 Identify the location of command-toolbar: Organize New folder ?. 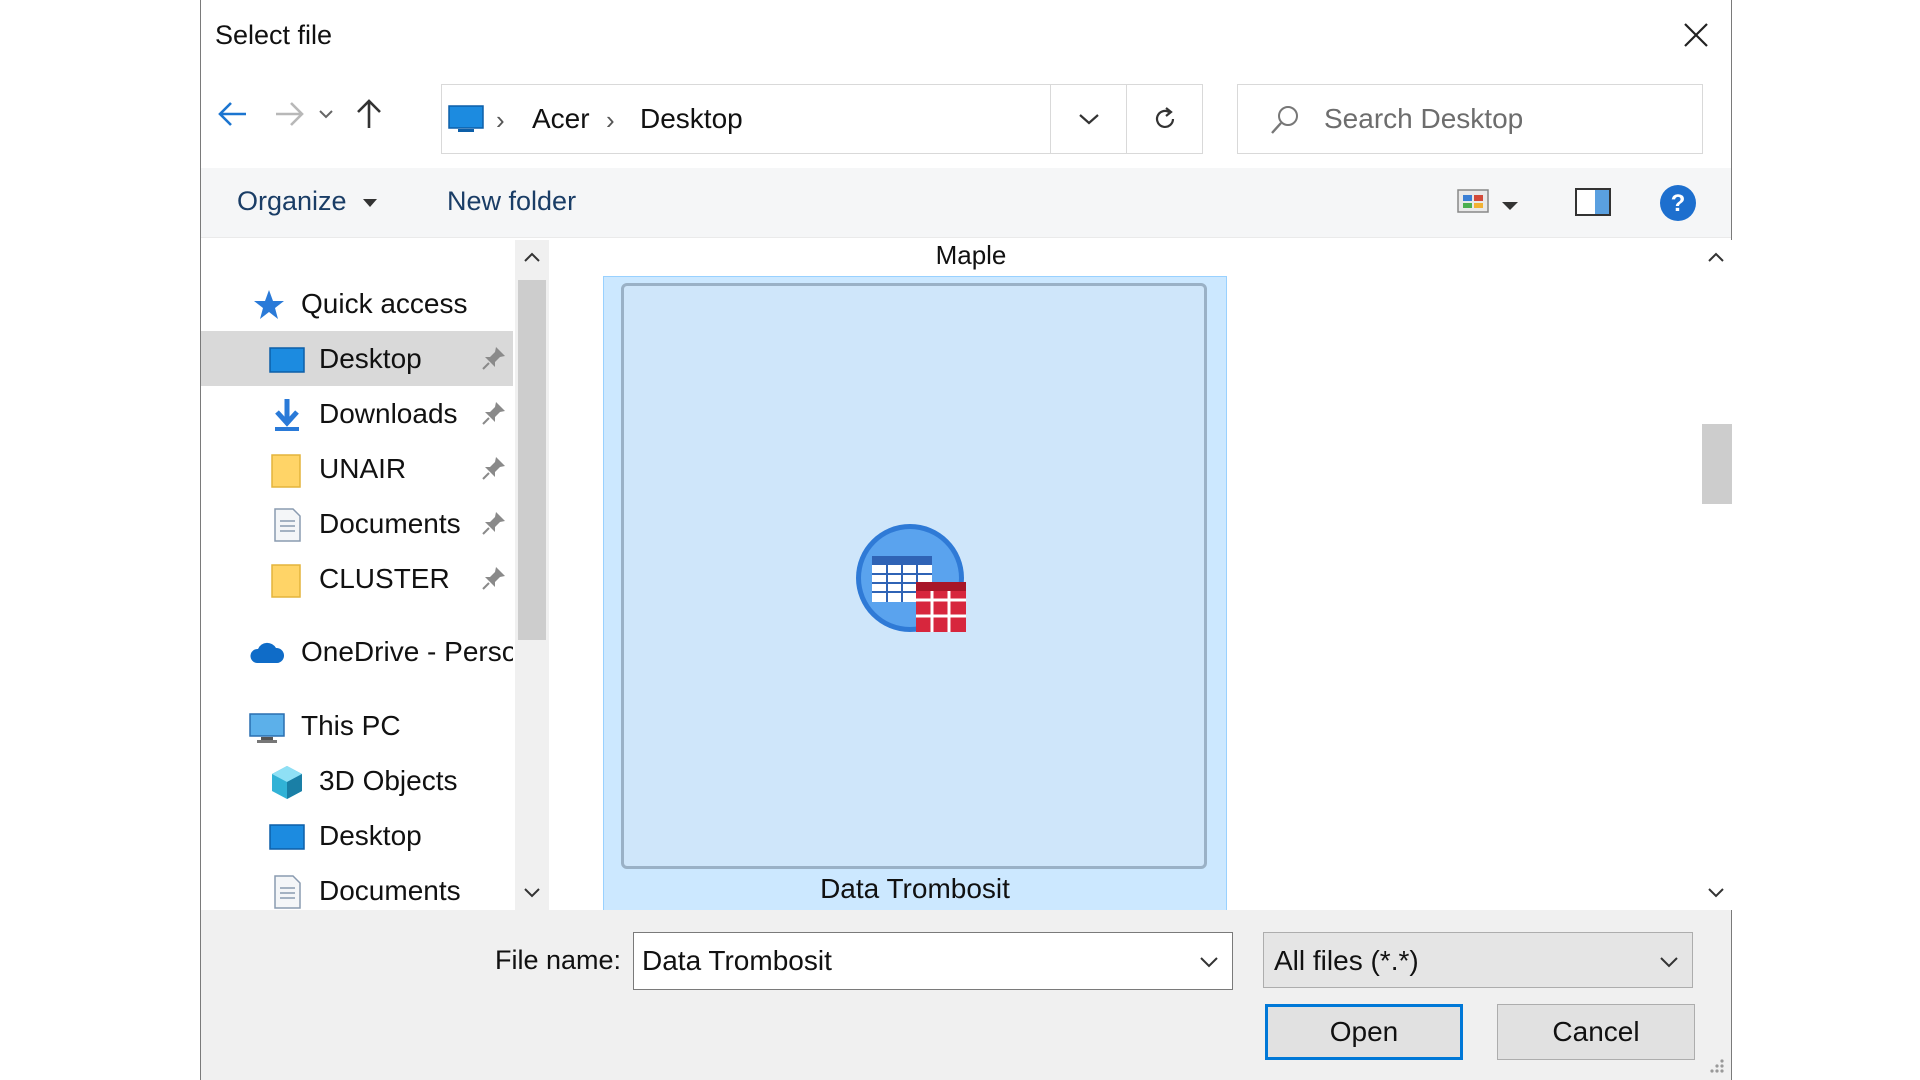
(966, 203).